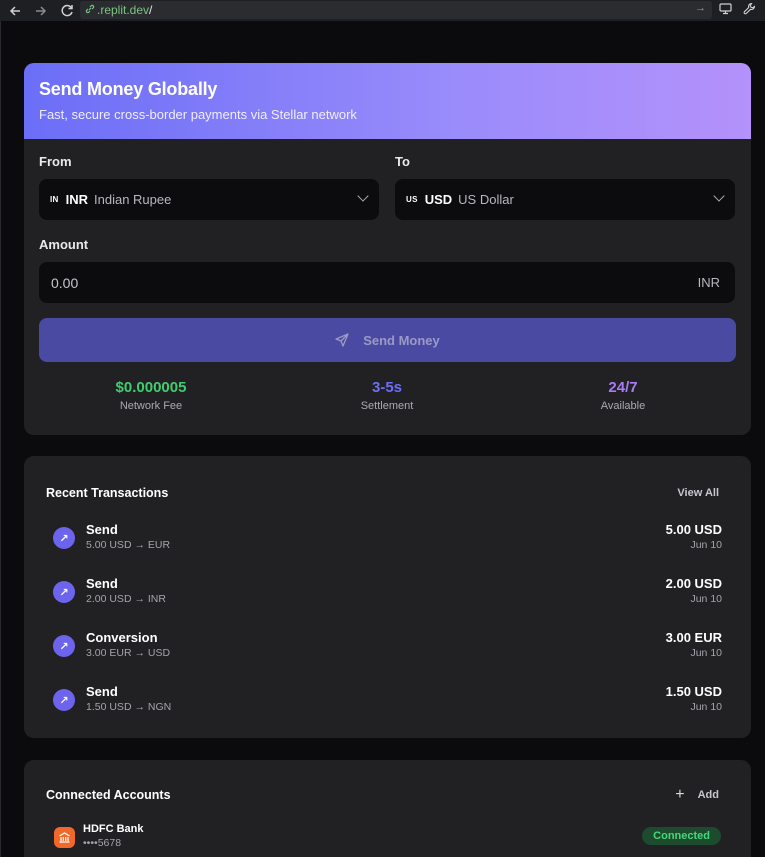  I want to click on bank-icon, so click(64, 837).